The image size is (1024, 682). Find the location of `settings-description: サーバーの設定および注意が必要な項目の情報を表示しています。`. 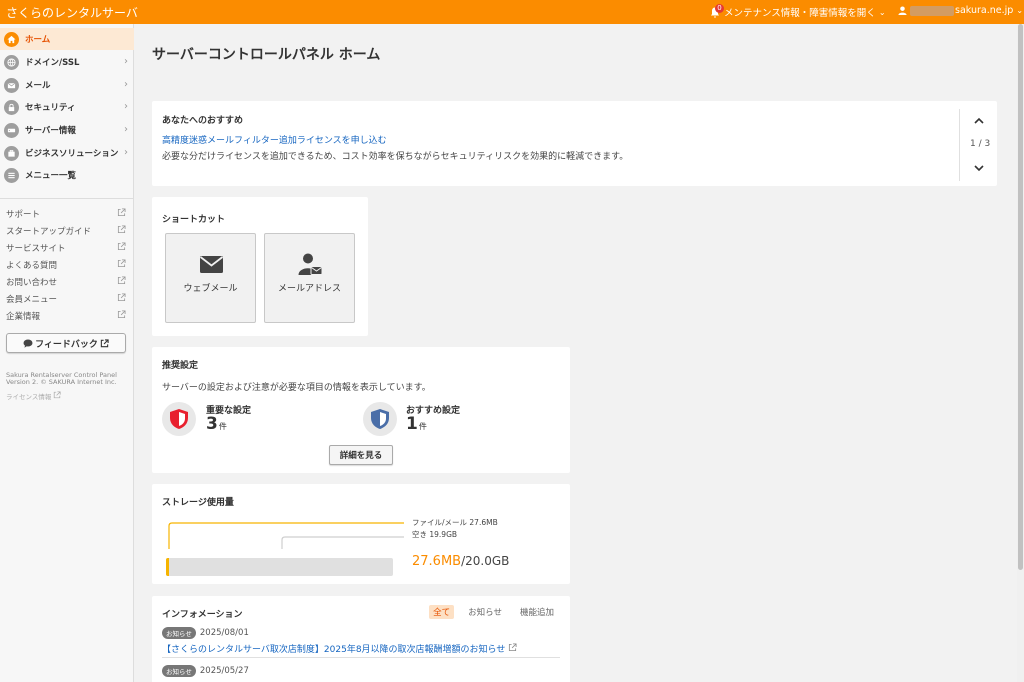

settings-description: サーバーの設定および注意が必要な項目の情報を表示しています。 is located at coordinates (296, 388).